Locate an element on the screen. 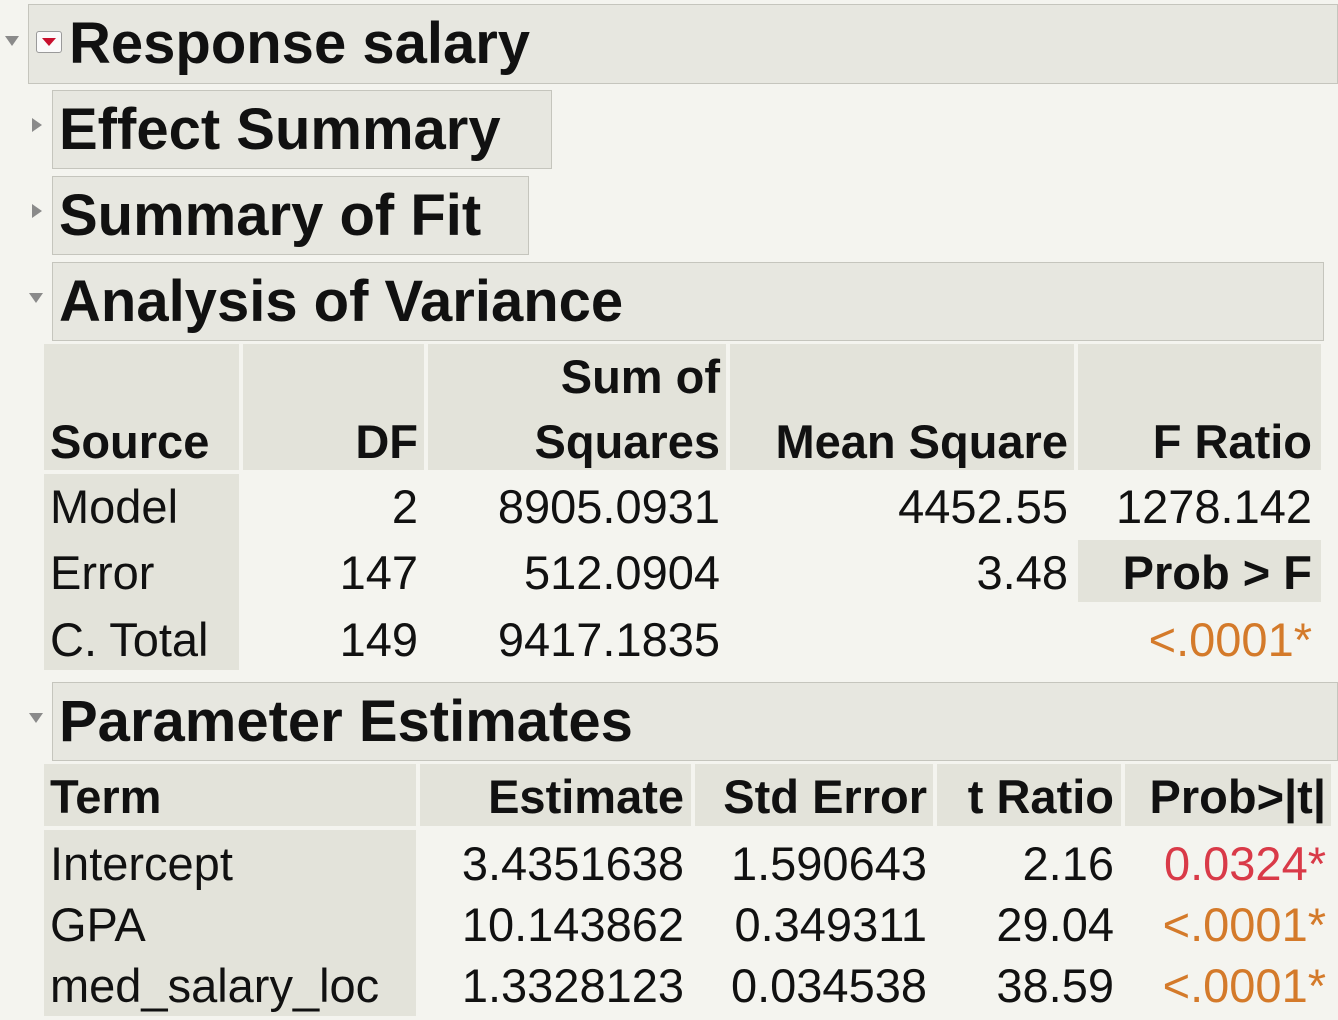 This screenshot has height=1020, width=1338. anova-df: 2 is located at coordinates (404, 506).